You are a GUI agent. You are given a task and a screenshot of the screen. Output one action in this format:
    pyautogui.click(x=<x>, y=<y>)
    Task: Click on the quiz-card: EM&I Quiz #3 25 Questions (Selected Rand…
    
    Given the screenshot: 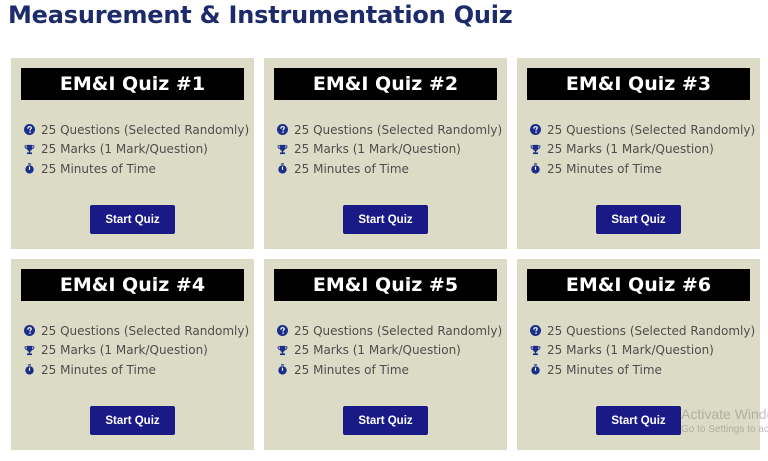 What is the action you would take?
    pyautogui.click(x=638, y=153)
    